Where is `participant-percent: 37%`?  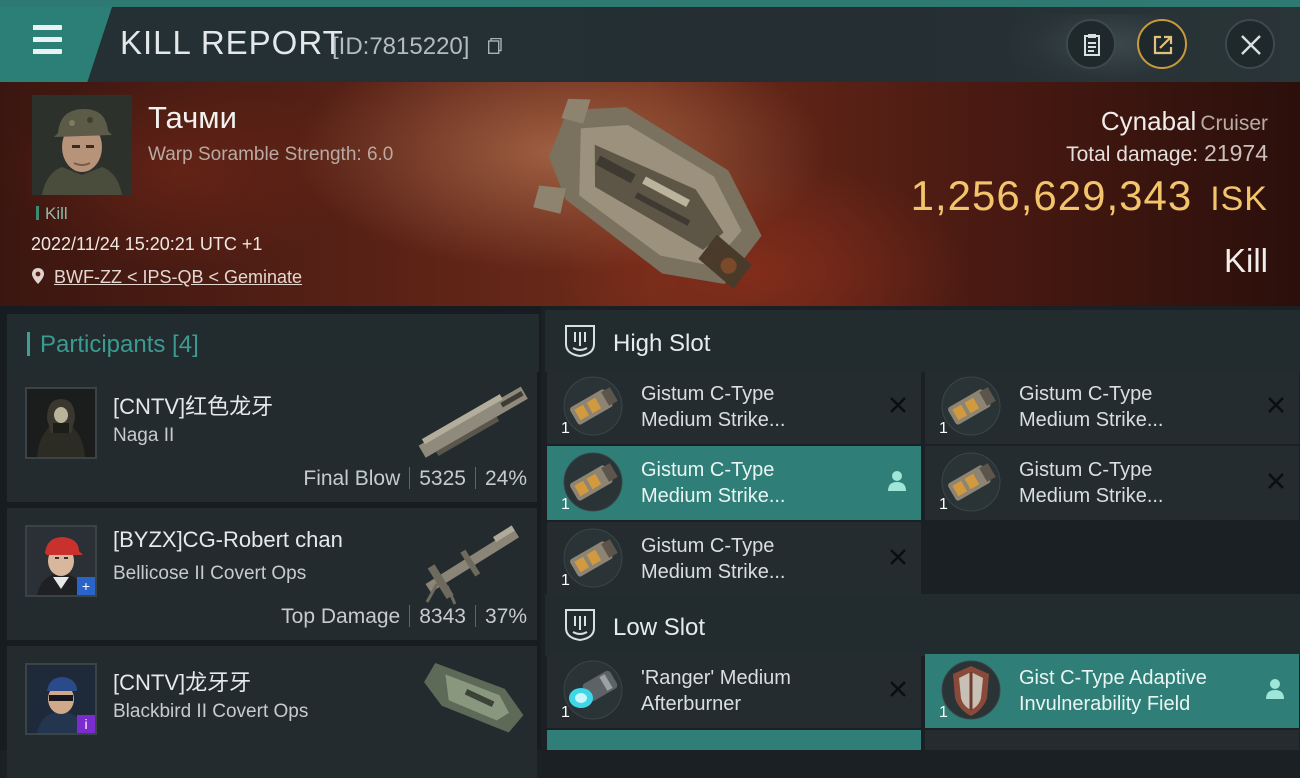
participant-percent: 37% is located at coordinates (505, 616).